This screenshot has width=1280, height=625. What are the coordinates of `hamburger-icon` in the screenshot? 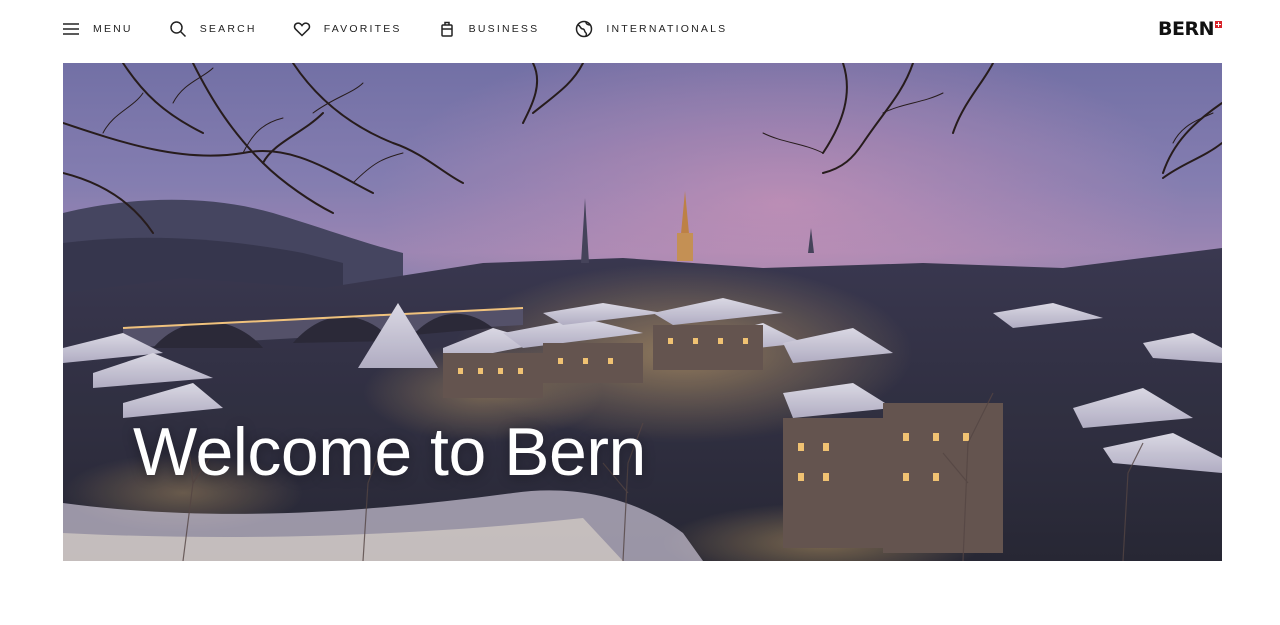 It's located at (71, 29).